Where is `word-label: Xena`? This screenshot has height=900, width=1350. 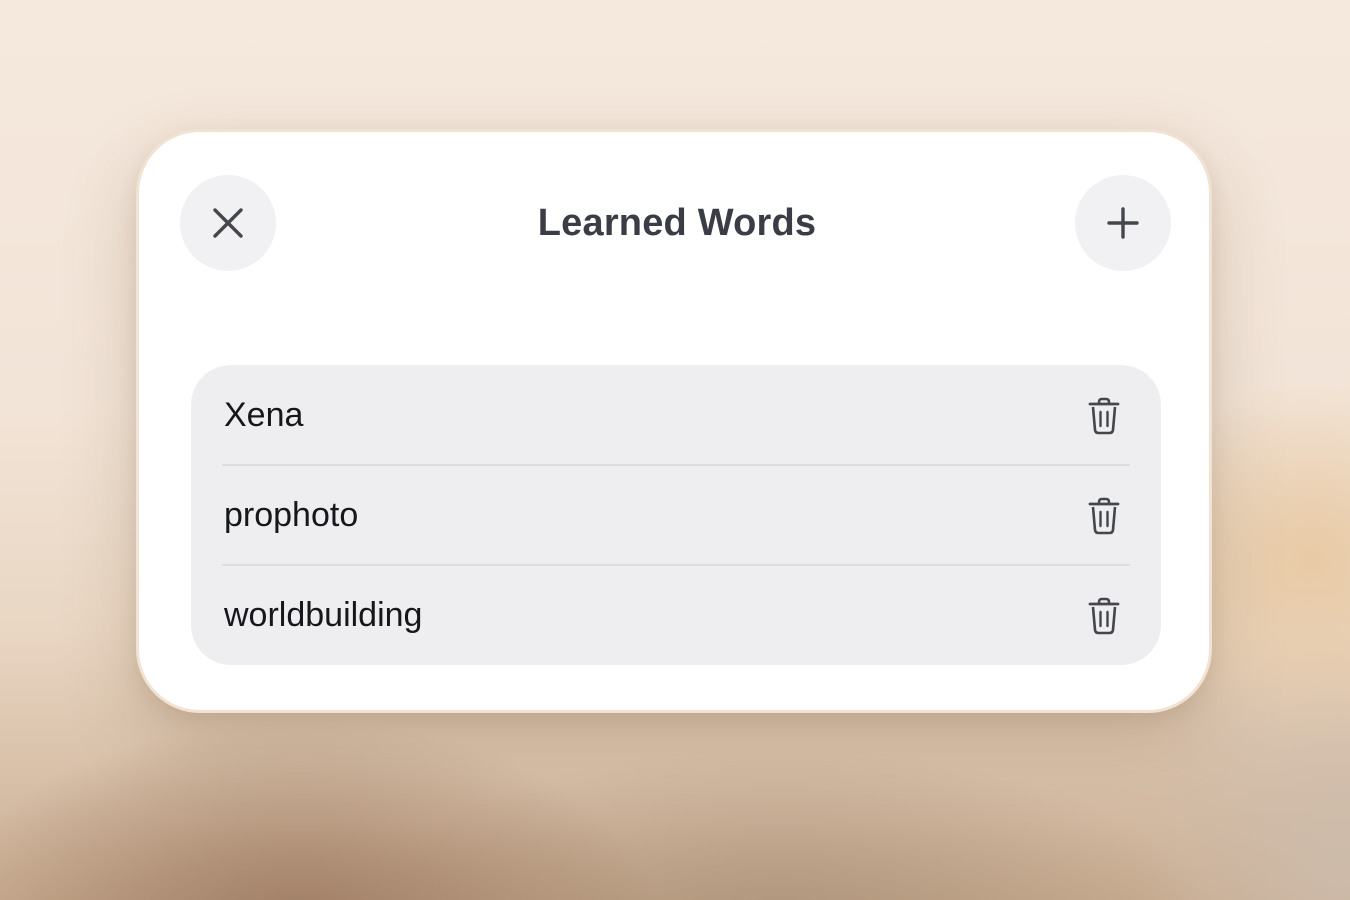 word-label: Xena is located at coordinates (263, 415).